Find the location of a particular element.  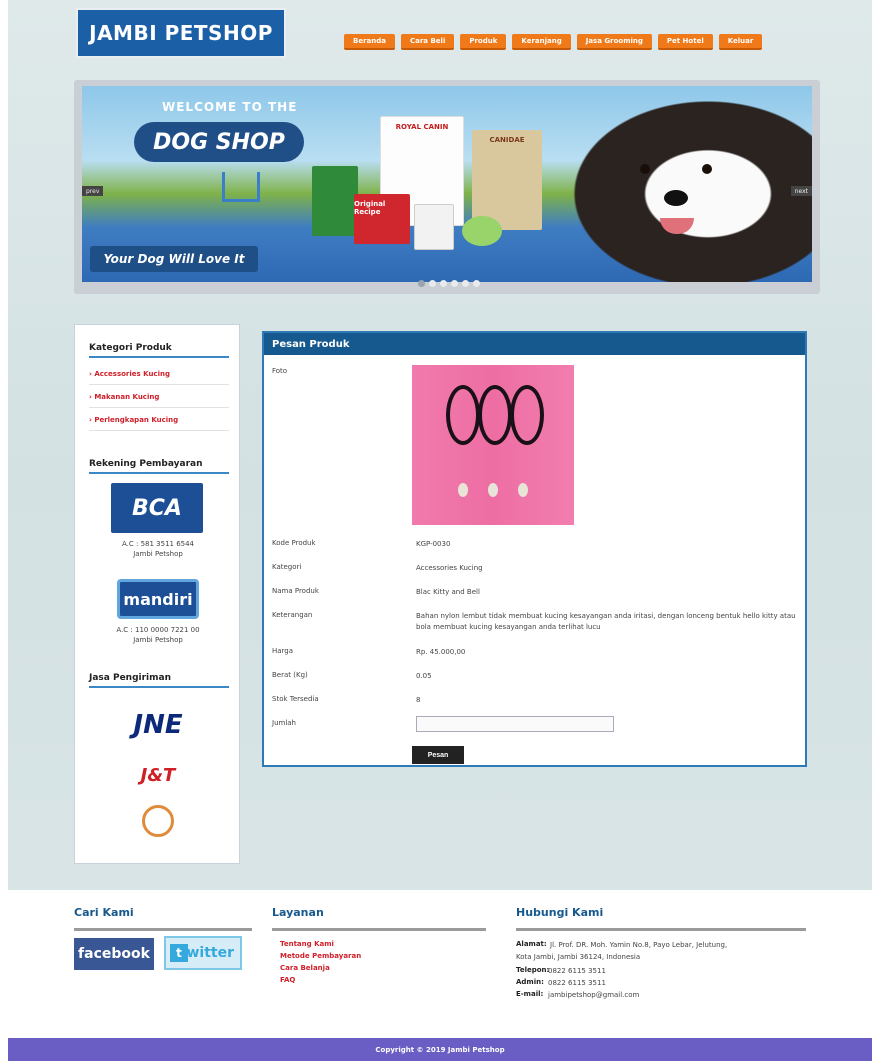

category-makanan-kucing: › Makanan Kucing is located at coordinates (159, 397).